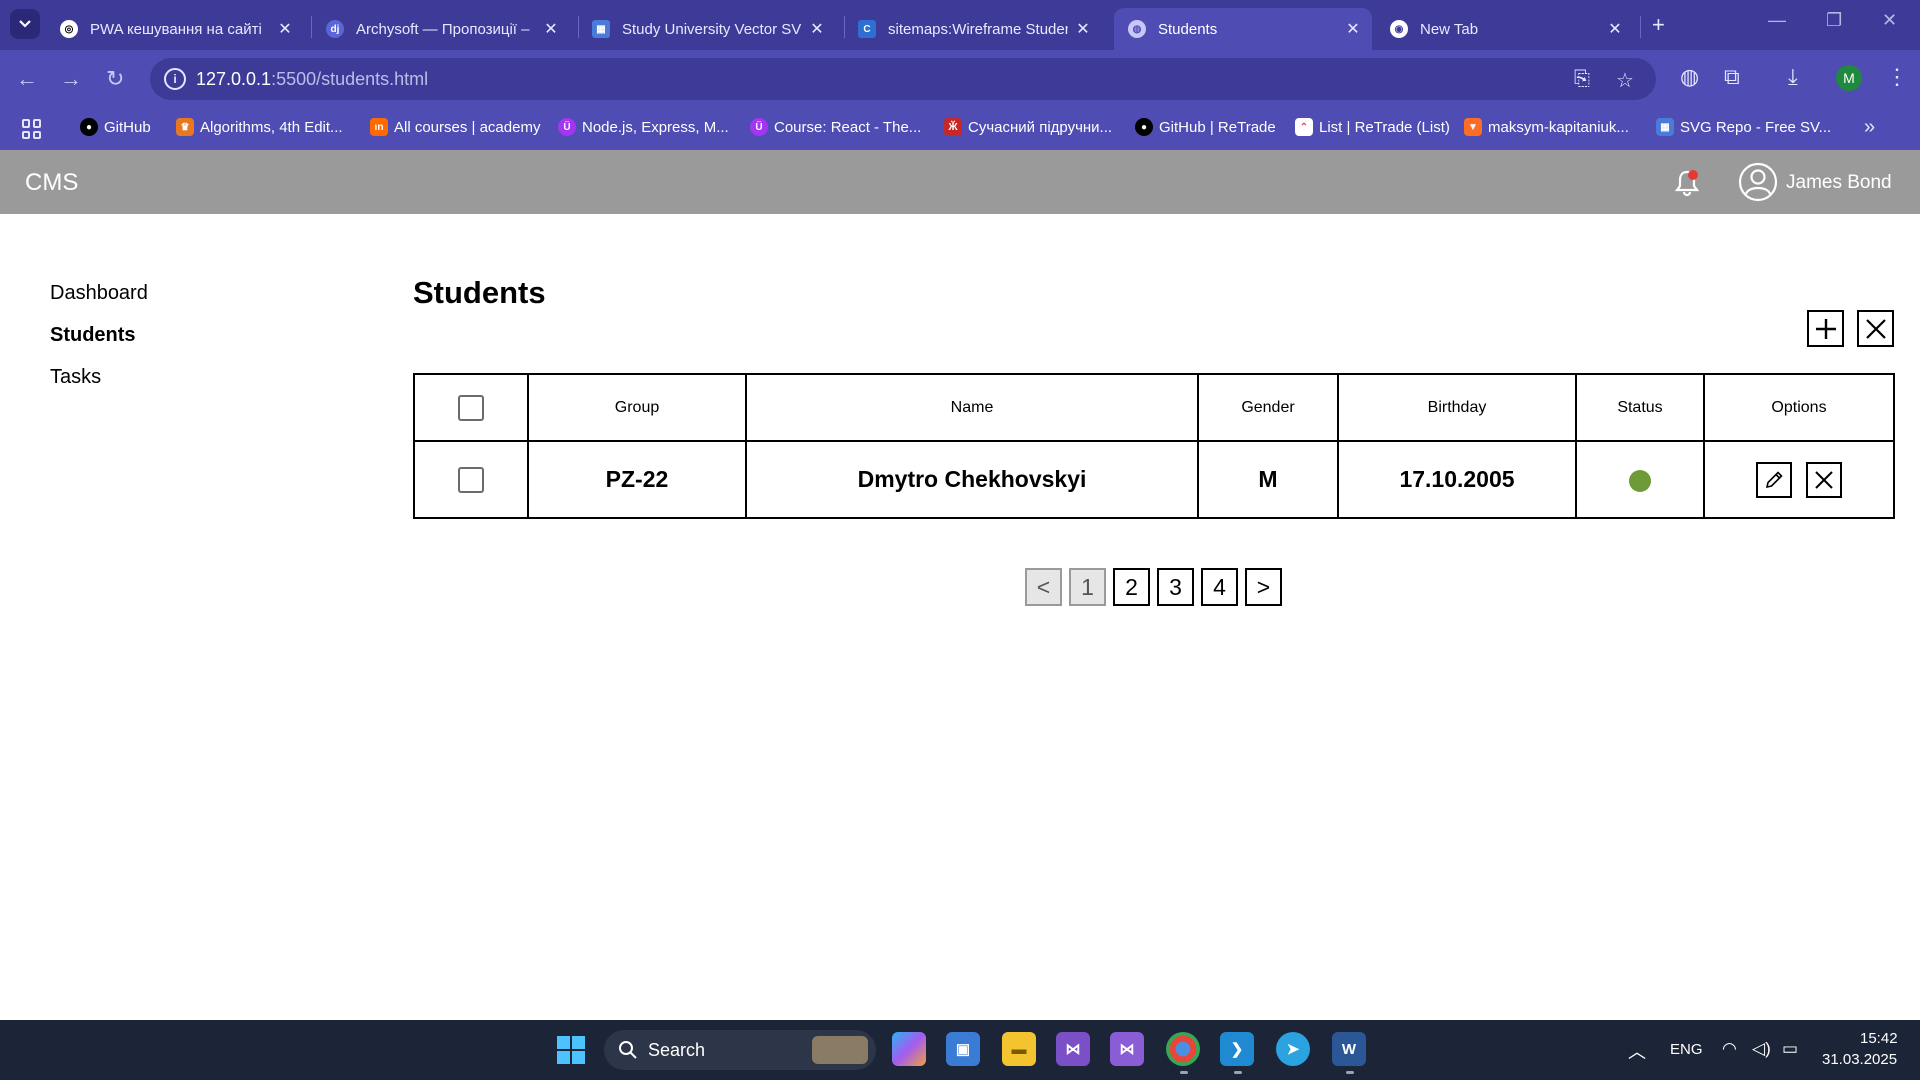 The image size is (1920, 1080). Describe the element at coordinates (1729, 1049) in the screenshot. I see `wifi-icon: ◠` at that location.